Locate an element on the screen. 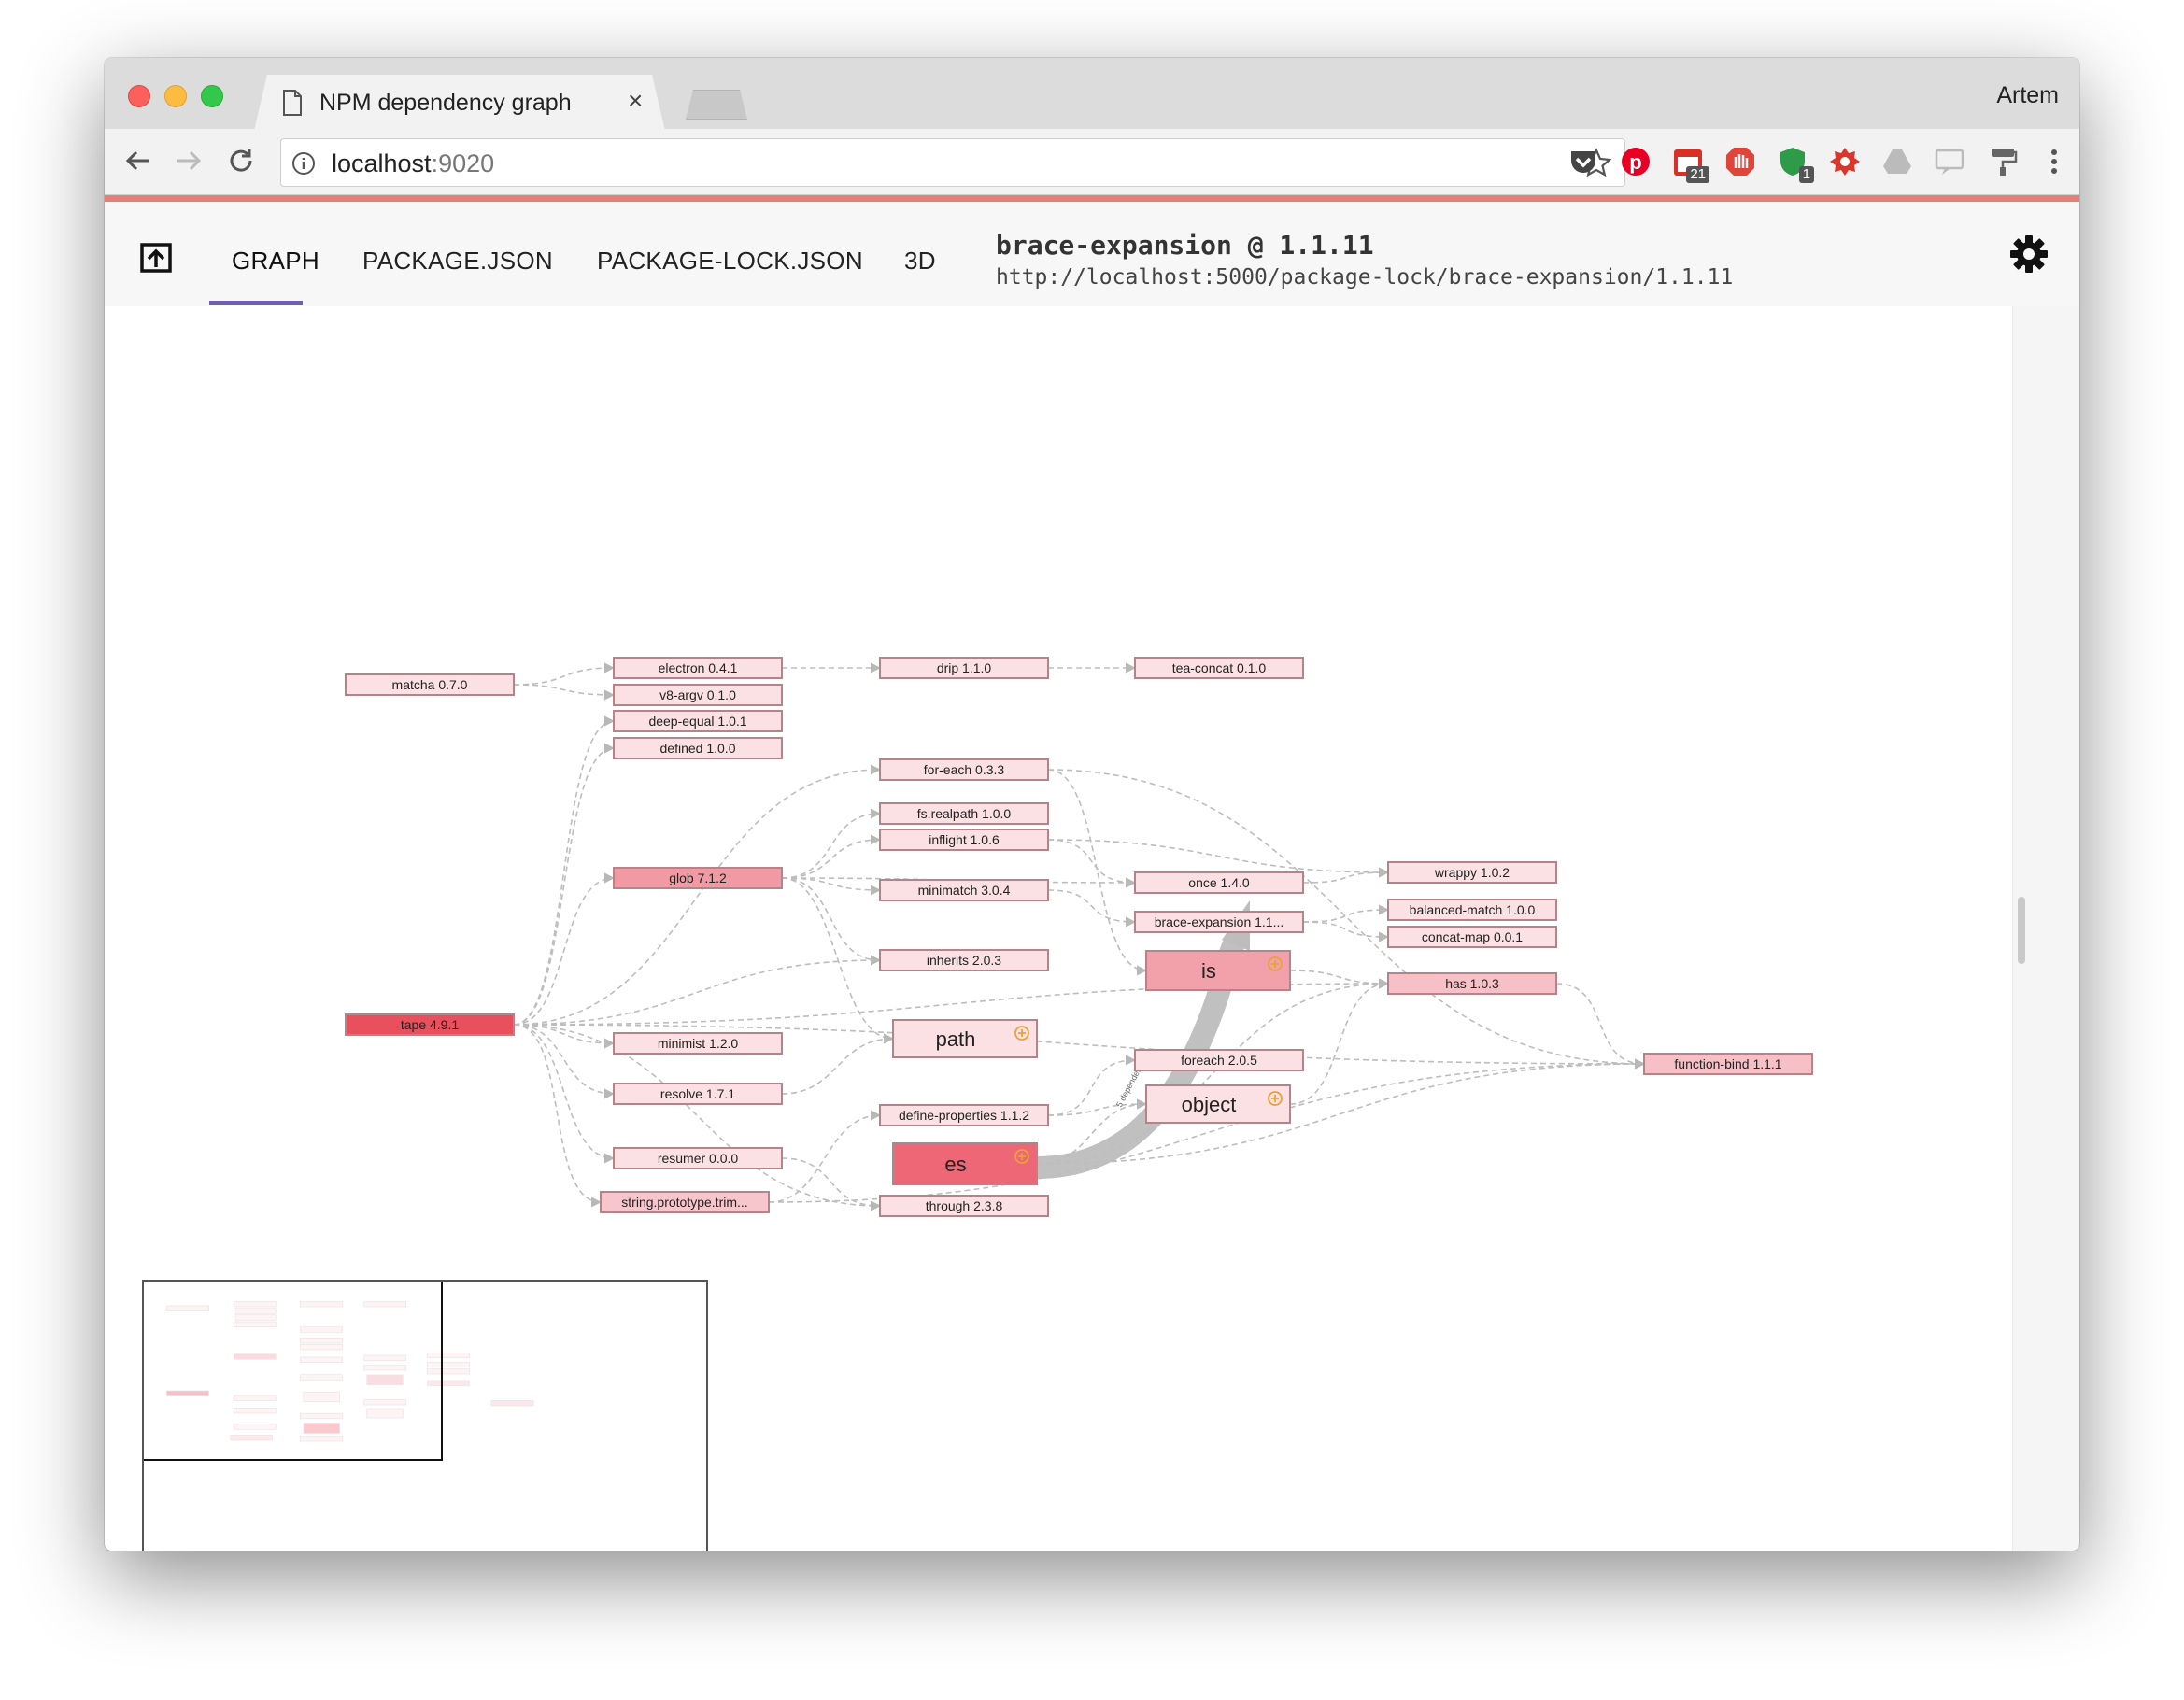 The width and height of the screenshot is (2184, 1700). url-text: localhost:9020 is located at coordinates (413, 163).